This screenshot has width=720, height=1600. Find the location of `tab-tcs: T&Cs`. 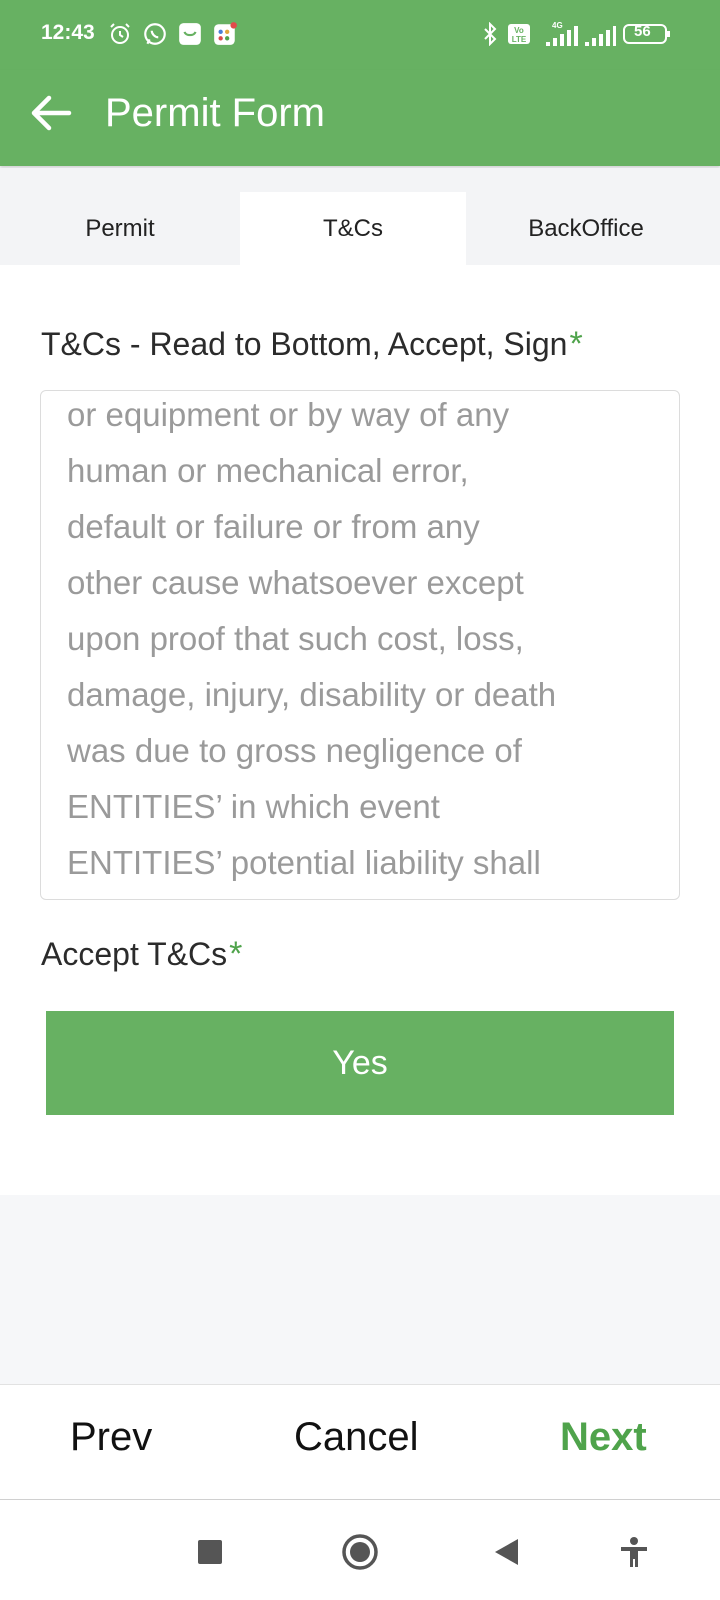

tab-tcs: T&Cs is located at coordinates (353, 228).